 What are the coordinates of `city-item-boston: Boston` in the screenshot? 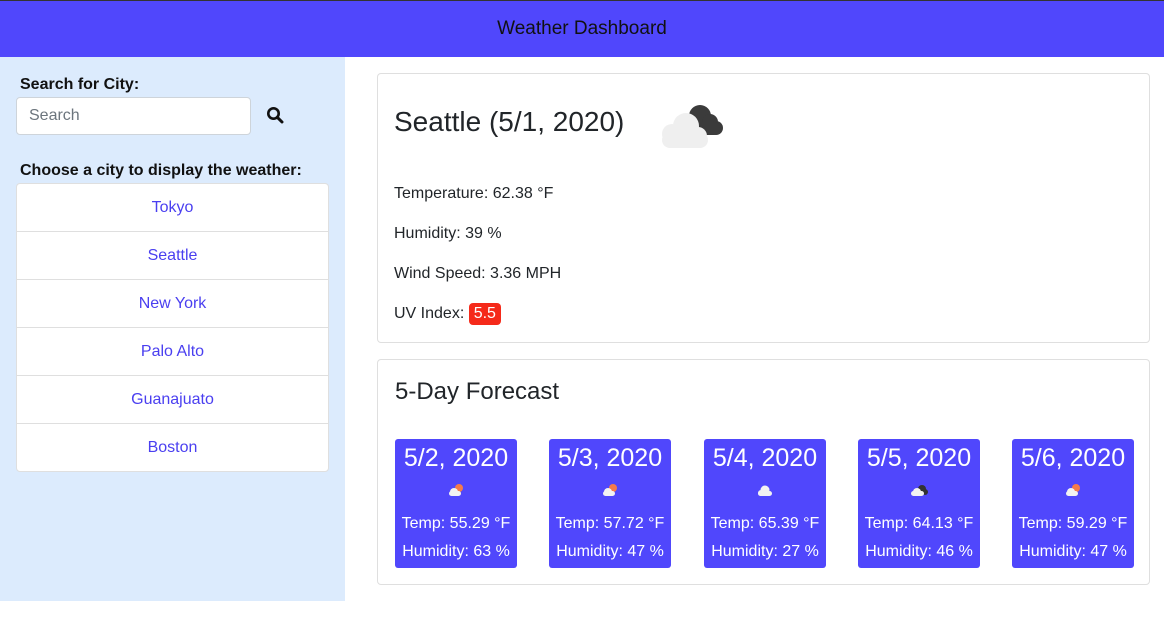 It's located at (172, 447).